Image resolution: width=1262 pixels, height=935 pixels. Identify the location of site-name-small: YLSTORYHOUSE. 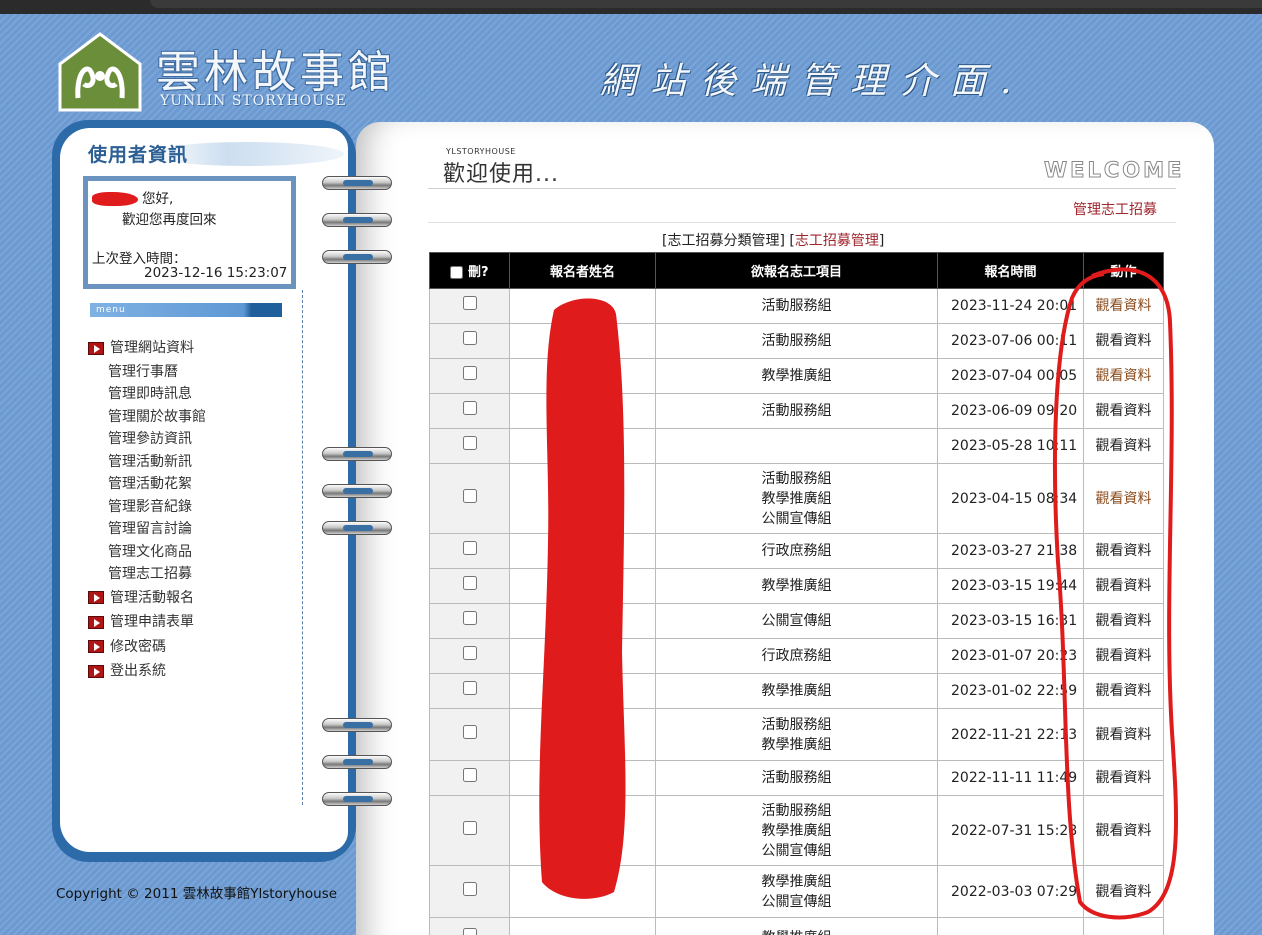
(481, 151).